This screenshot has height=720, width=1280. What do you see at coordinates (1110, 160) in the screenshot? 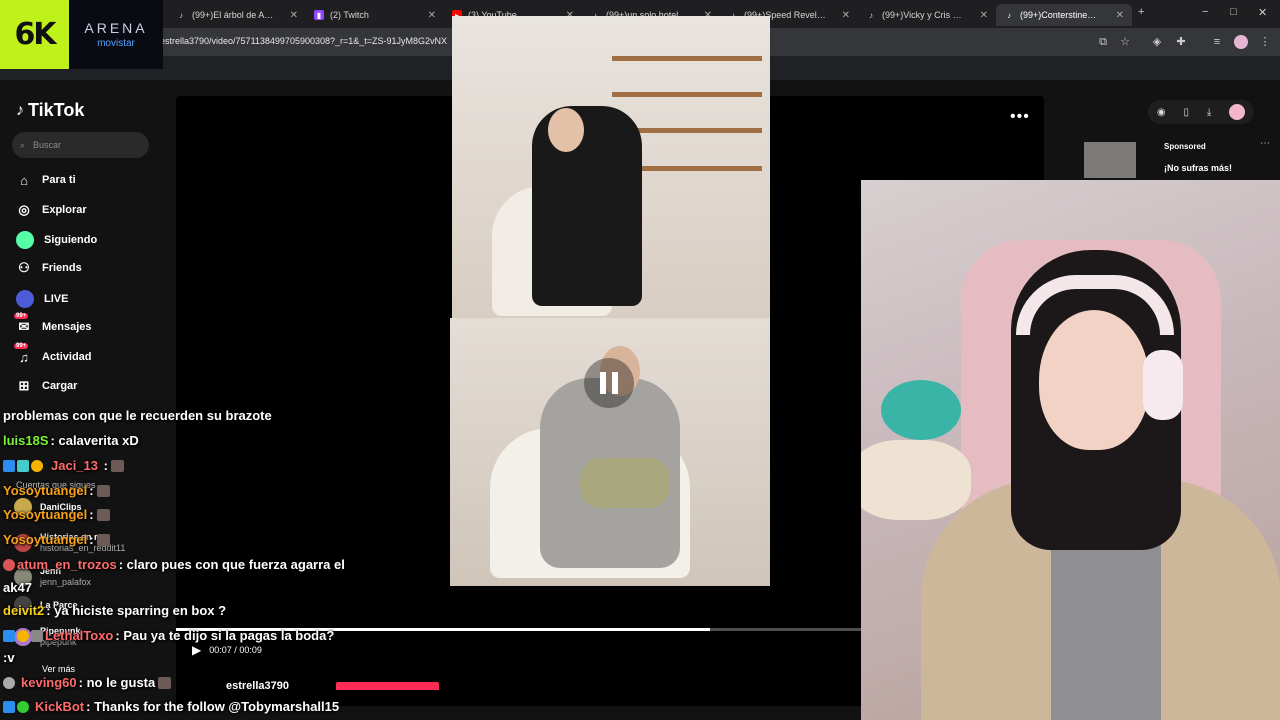
I see `ad-thumbnail` at bounding box center [1110, 160].